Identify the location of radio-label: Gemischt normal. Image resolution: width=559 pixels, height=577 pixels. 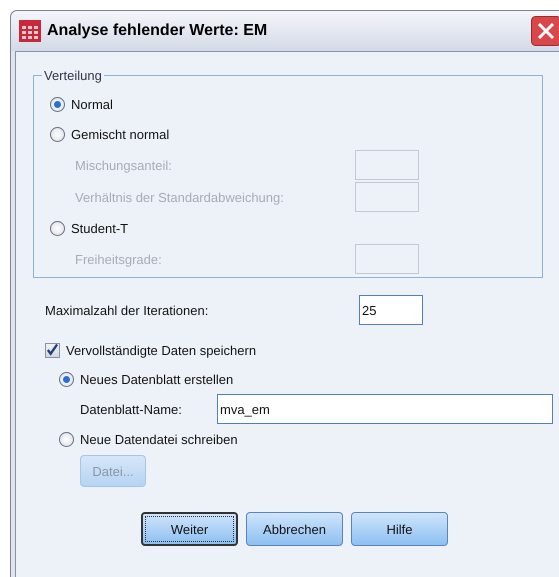
(120, 134).